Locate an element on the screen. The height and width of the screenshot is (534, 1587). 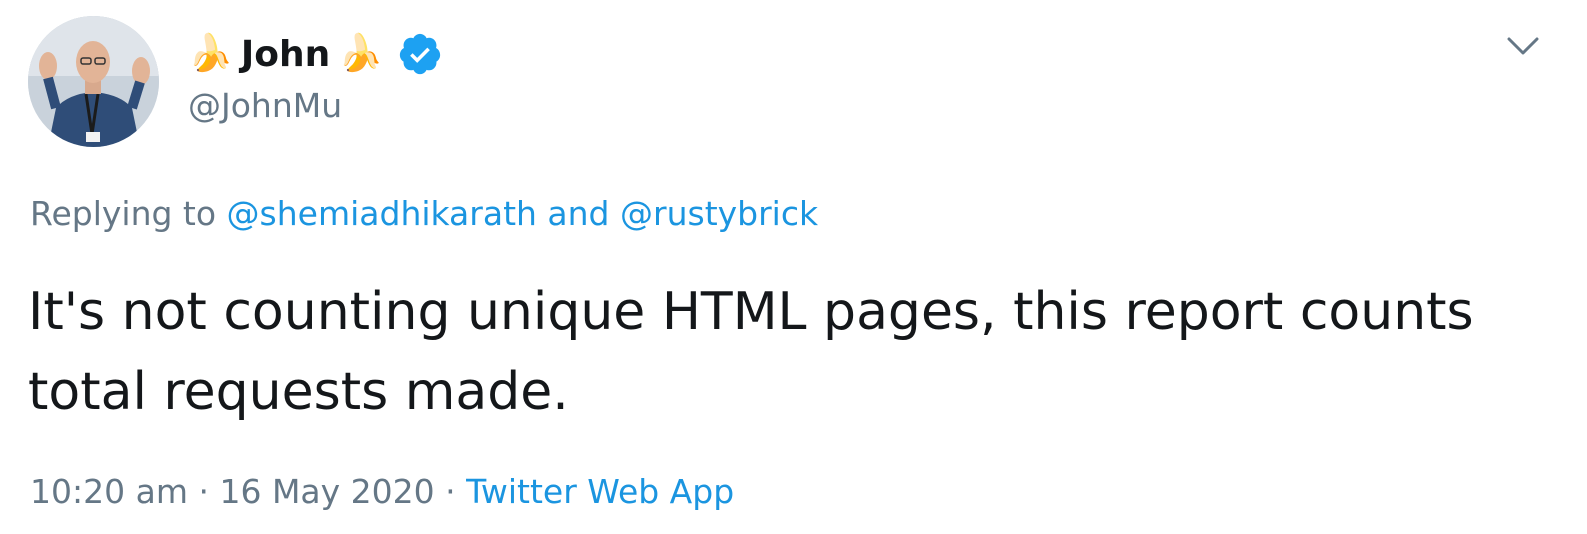
author-name-row: 🍌 John 🍌 is located at coordinates (315, 54).